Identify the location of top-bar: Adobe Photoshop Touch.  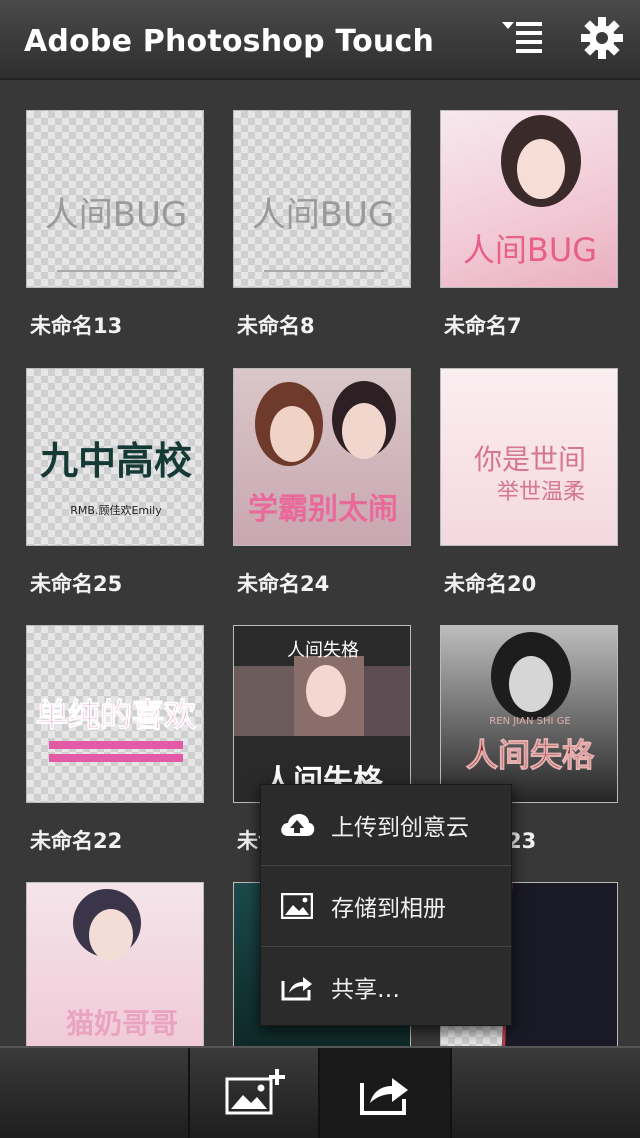
(320, 40).